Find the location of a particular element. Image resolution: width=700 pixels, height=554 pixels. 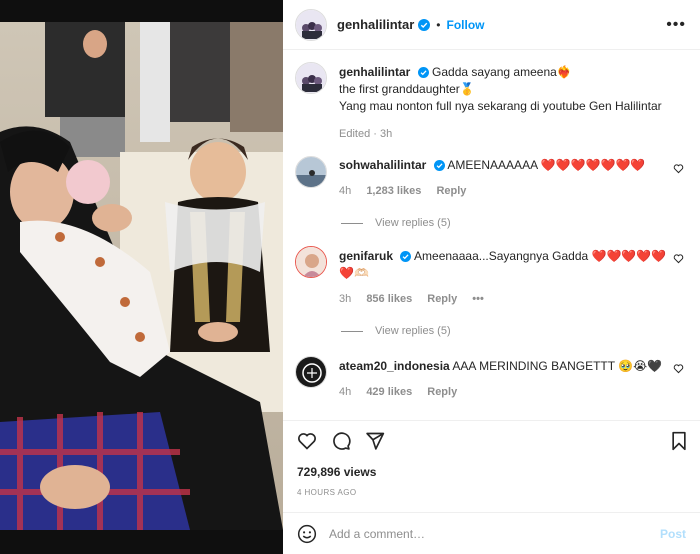

caption-username: genhalilintar is located at coordinates (374, 72).